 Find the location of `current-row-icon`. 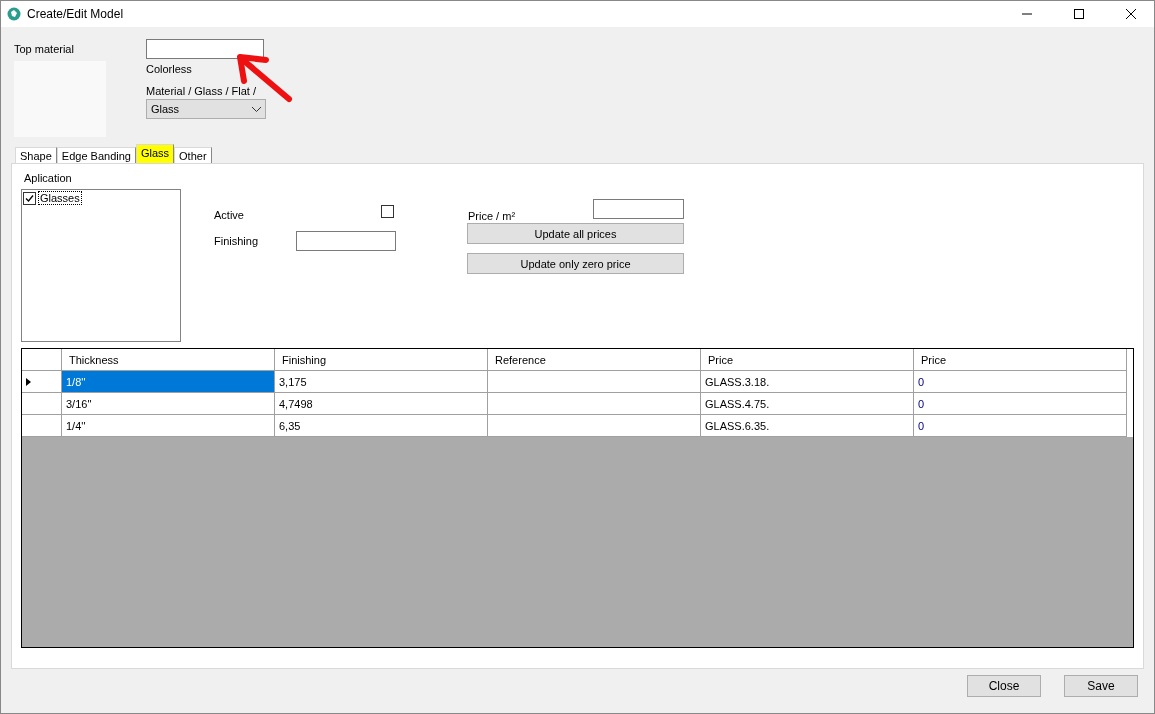

current-row-icon is located at coordinates (28, 381).